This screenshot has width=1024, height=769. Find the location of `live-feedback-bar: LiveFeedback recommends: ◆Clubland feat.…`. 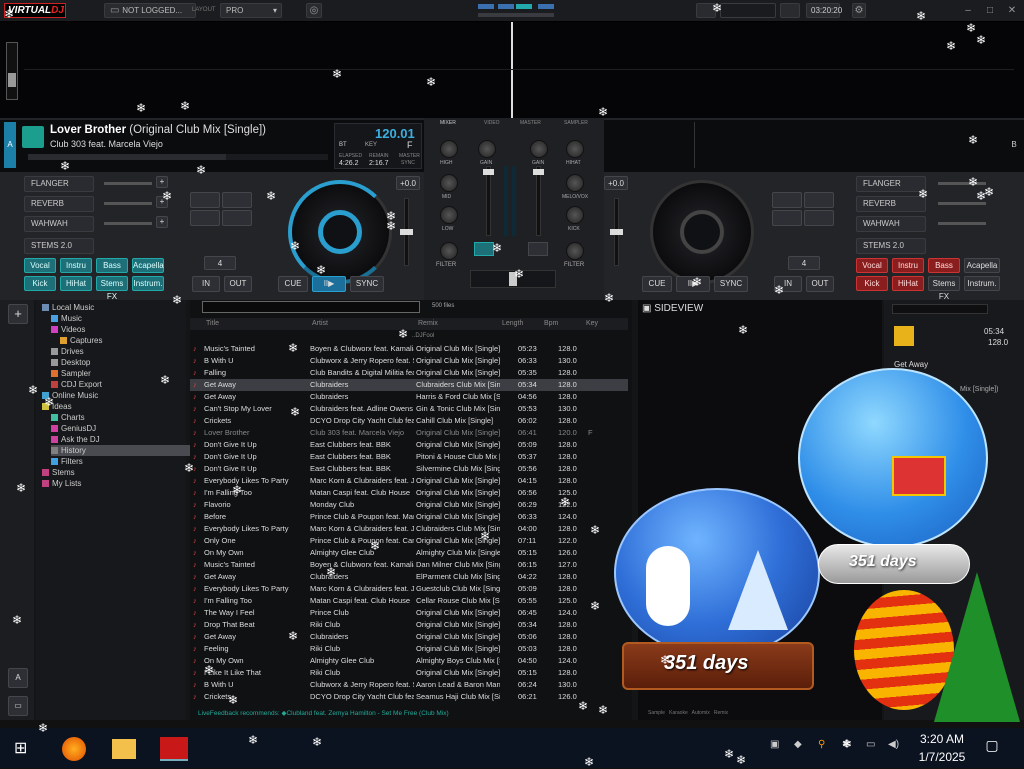

live-feedback-bar: LiveFeedback recommends: ◆Clubland feat.… is located at coordinates (323, 713).